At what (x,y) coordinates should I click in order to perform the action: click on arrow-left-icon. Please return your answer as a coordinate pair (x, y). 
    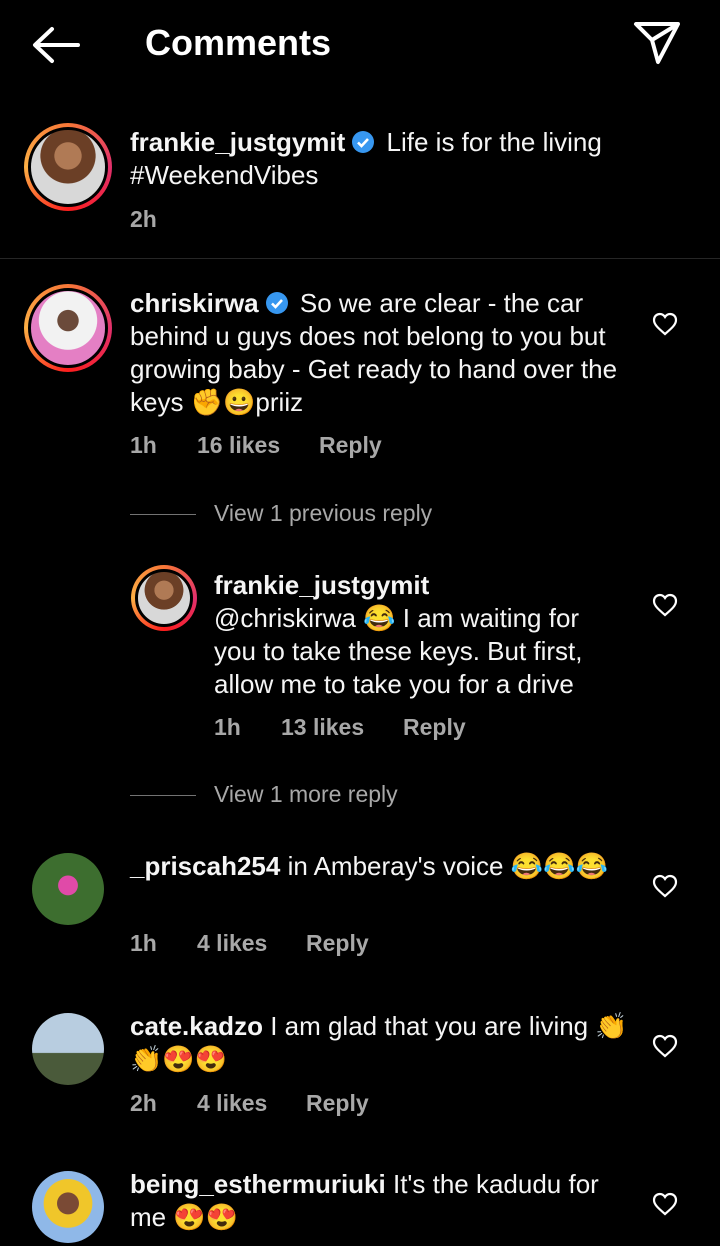
    Looking at the image, I should click on (56, 45).